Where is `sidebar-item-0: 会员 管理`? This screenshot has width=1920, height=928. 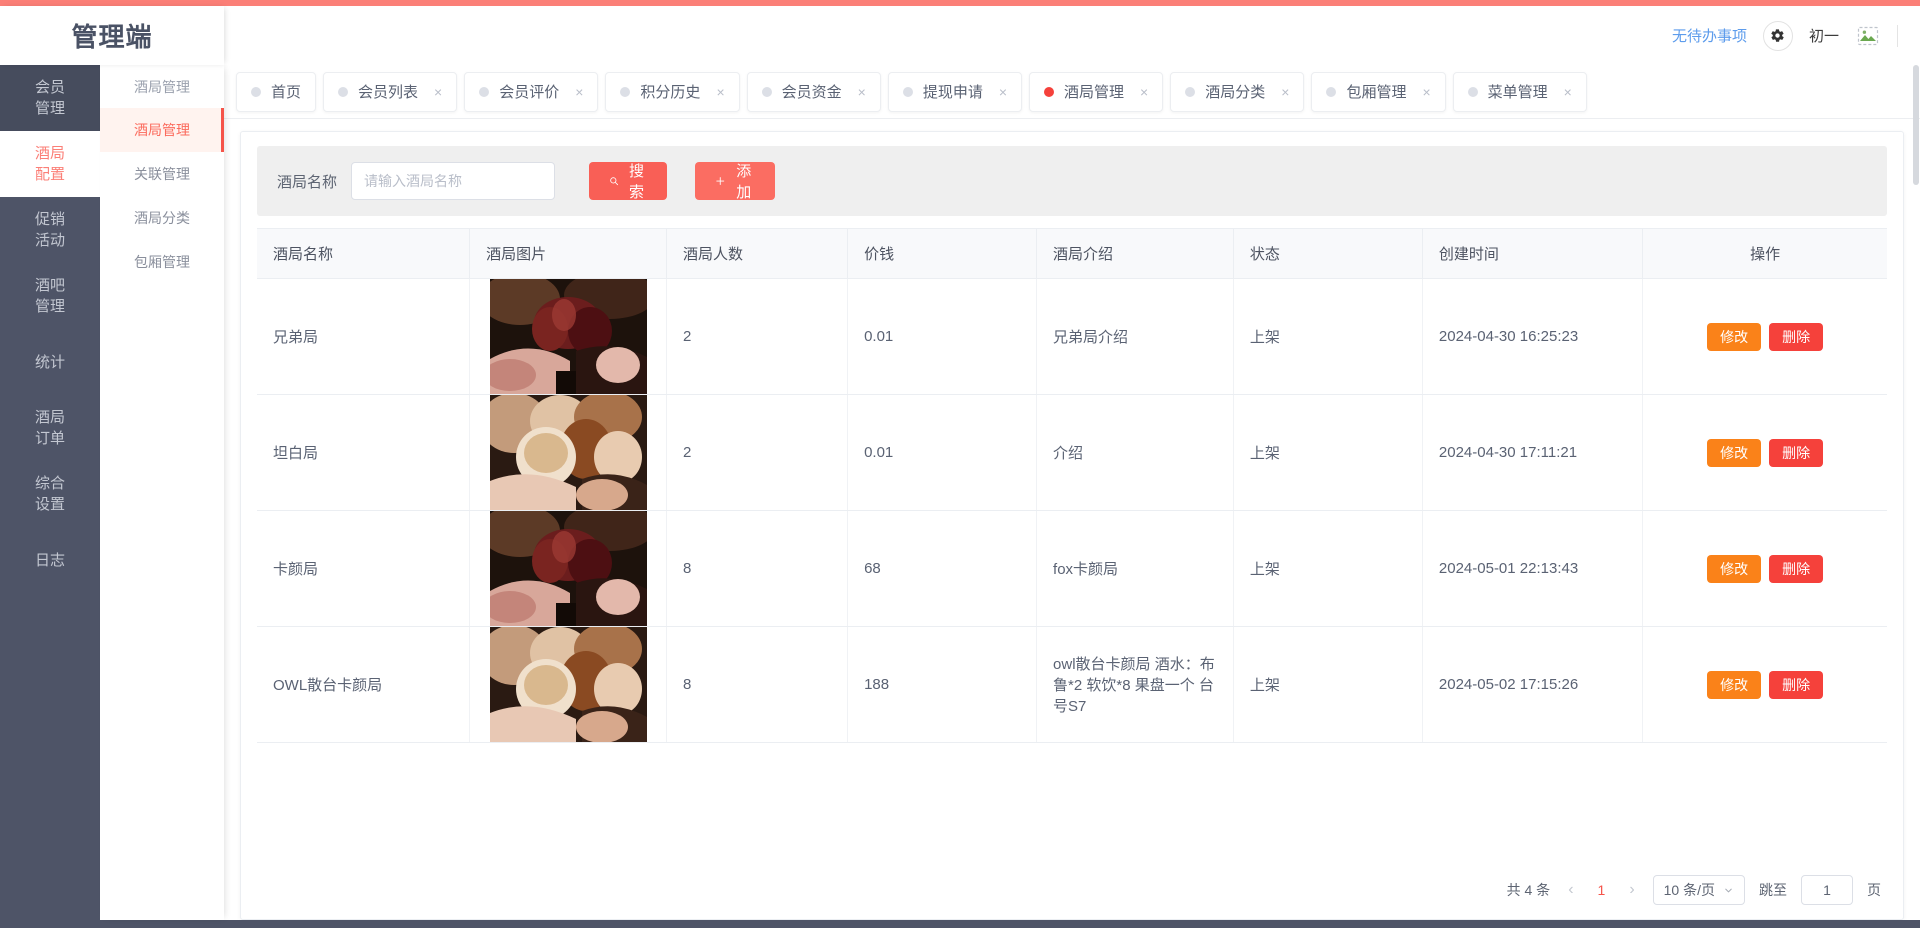
sidebar-item-0: 会员 管理 is located at coordinates (50, 98).